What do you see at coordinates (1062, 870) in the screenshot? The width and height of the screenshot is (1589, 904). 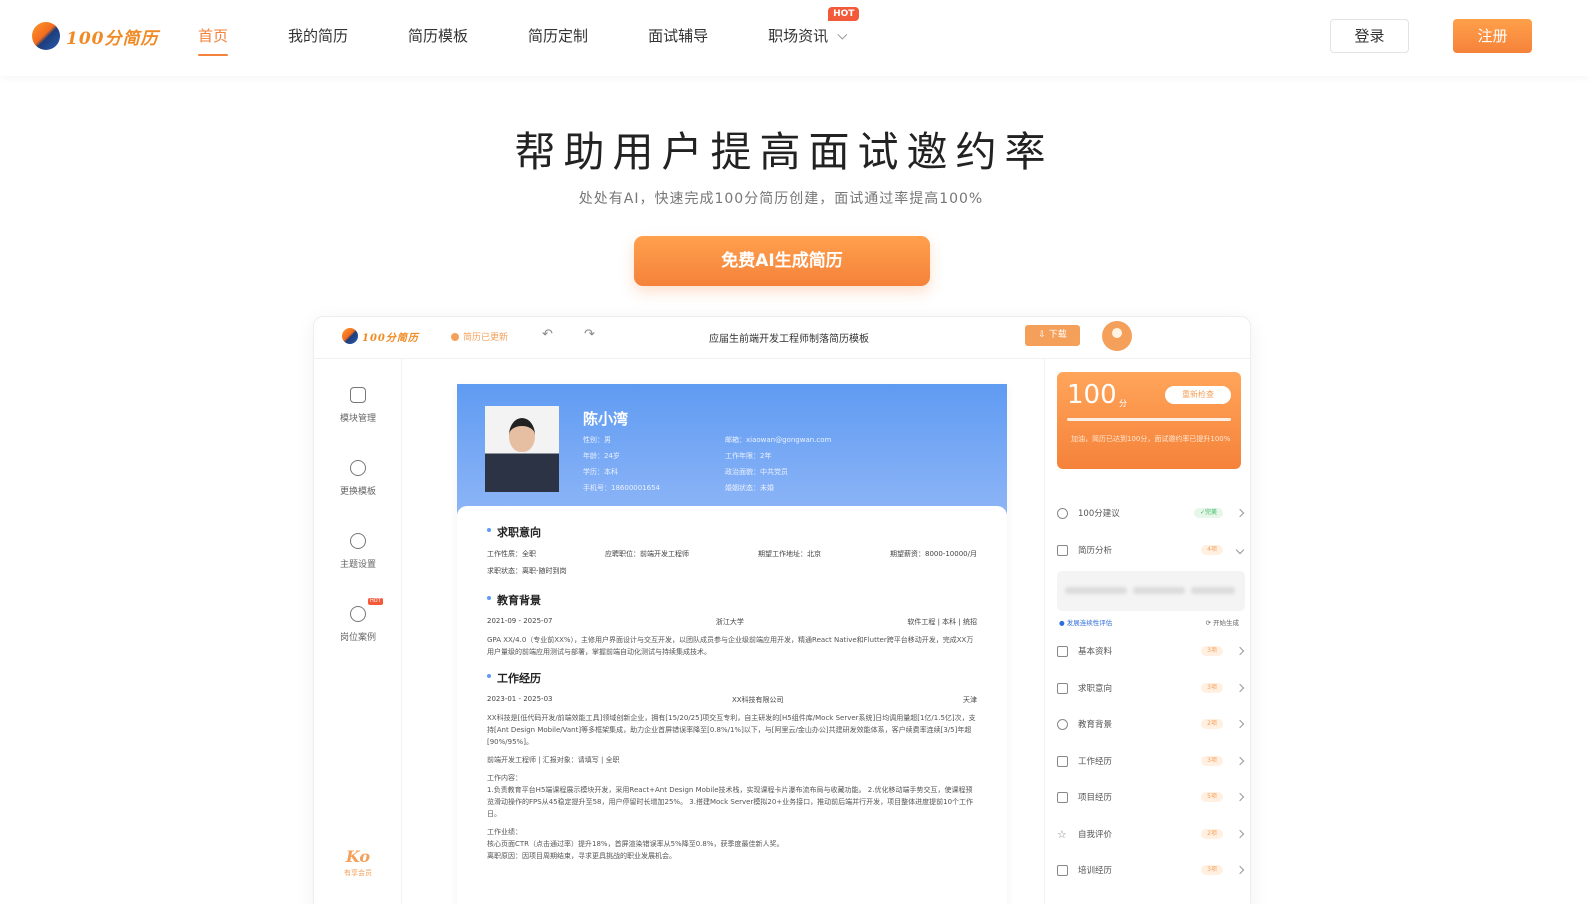 I see `book-icon` at bounding box center [1062, 870].